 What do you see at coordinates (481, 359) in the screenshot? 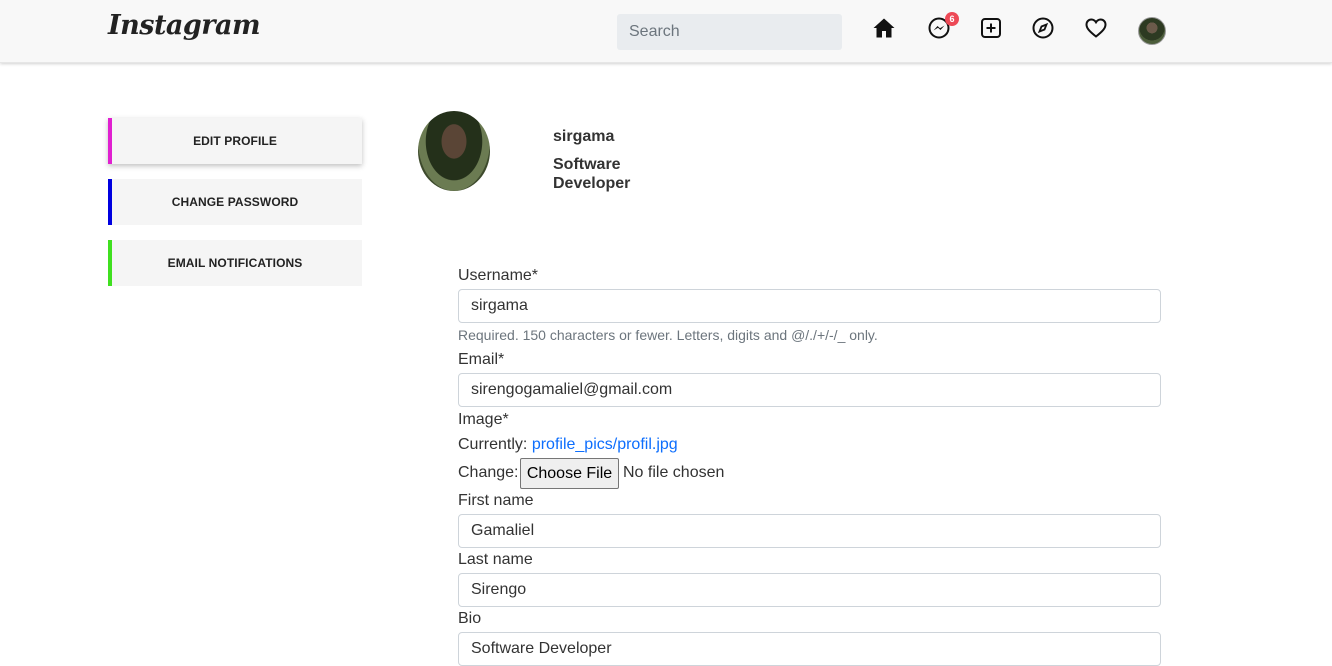
I see `email-label: Email*` at bounding box center [481, 359].